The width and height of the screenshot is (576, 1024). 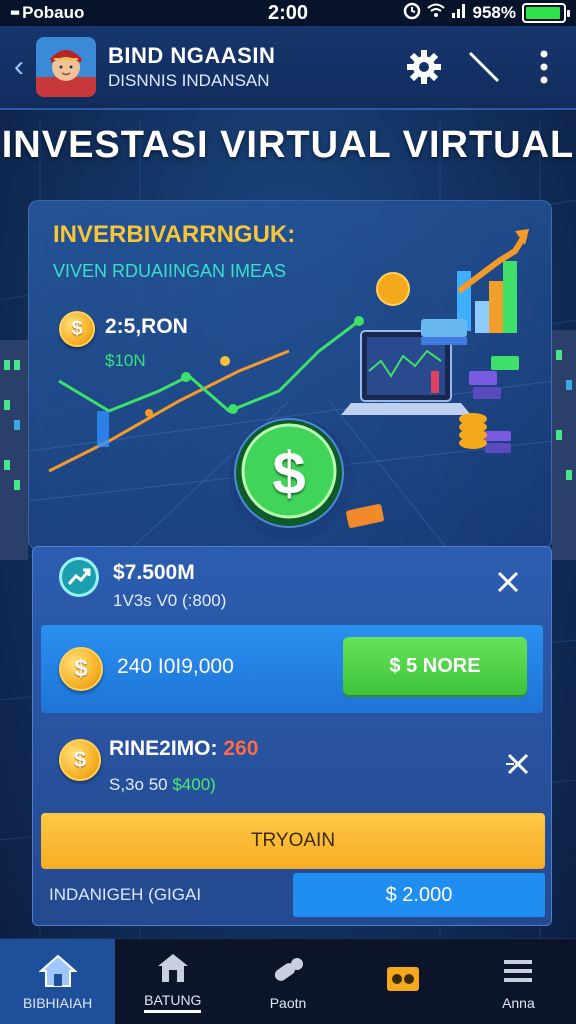 What do you see at coordinates (125, 360) in the screenshot?
I see `hero-amount-sub: $10N` at bounding box center [125, 360].